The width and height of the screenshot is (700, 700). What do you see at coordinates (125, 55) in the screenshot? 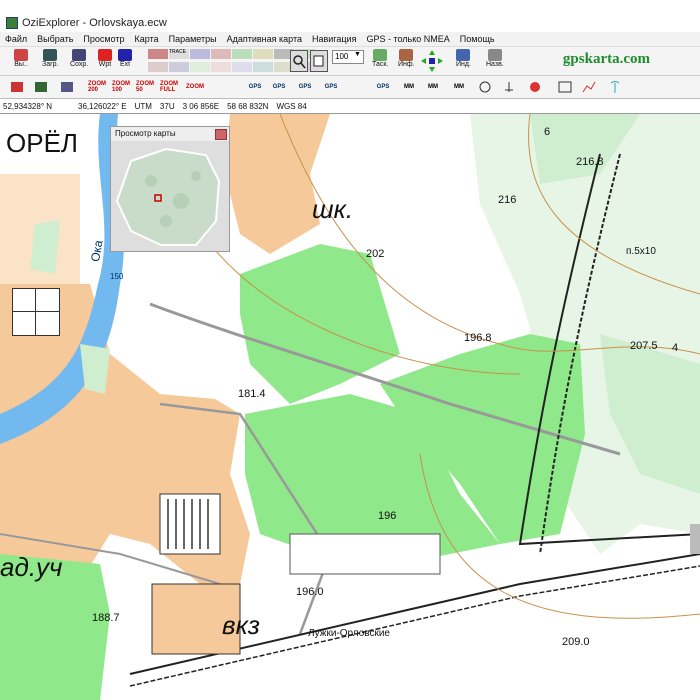
I see `extra-icon` at bounding box center [125, 55].